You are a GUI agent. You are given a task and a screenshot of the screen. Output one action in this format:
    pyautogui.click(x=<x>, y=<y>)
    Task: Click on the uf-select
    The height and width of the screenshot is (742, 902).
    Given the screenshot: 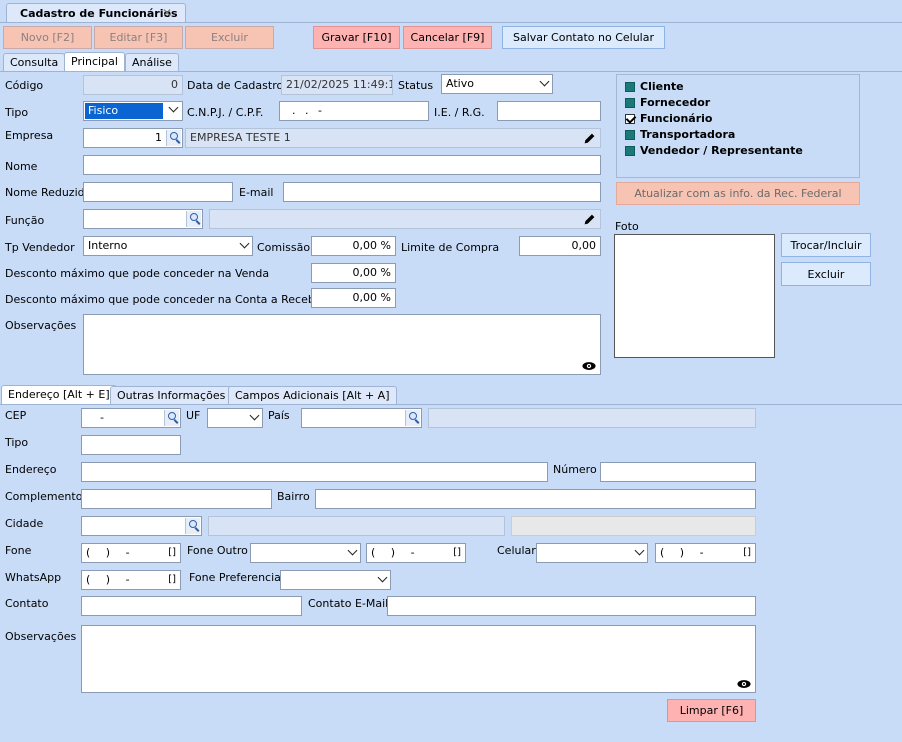 What is the action you would take?
    pyautogui.click(x=235, y=418)
    